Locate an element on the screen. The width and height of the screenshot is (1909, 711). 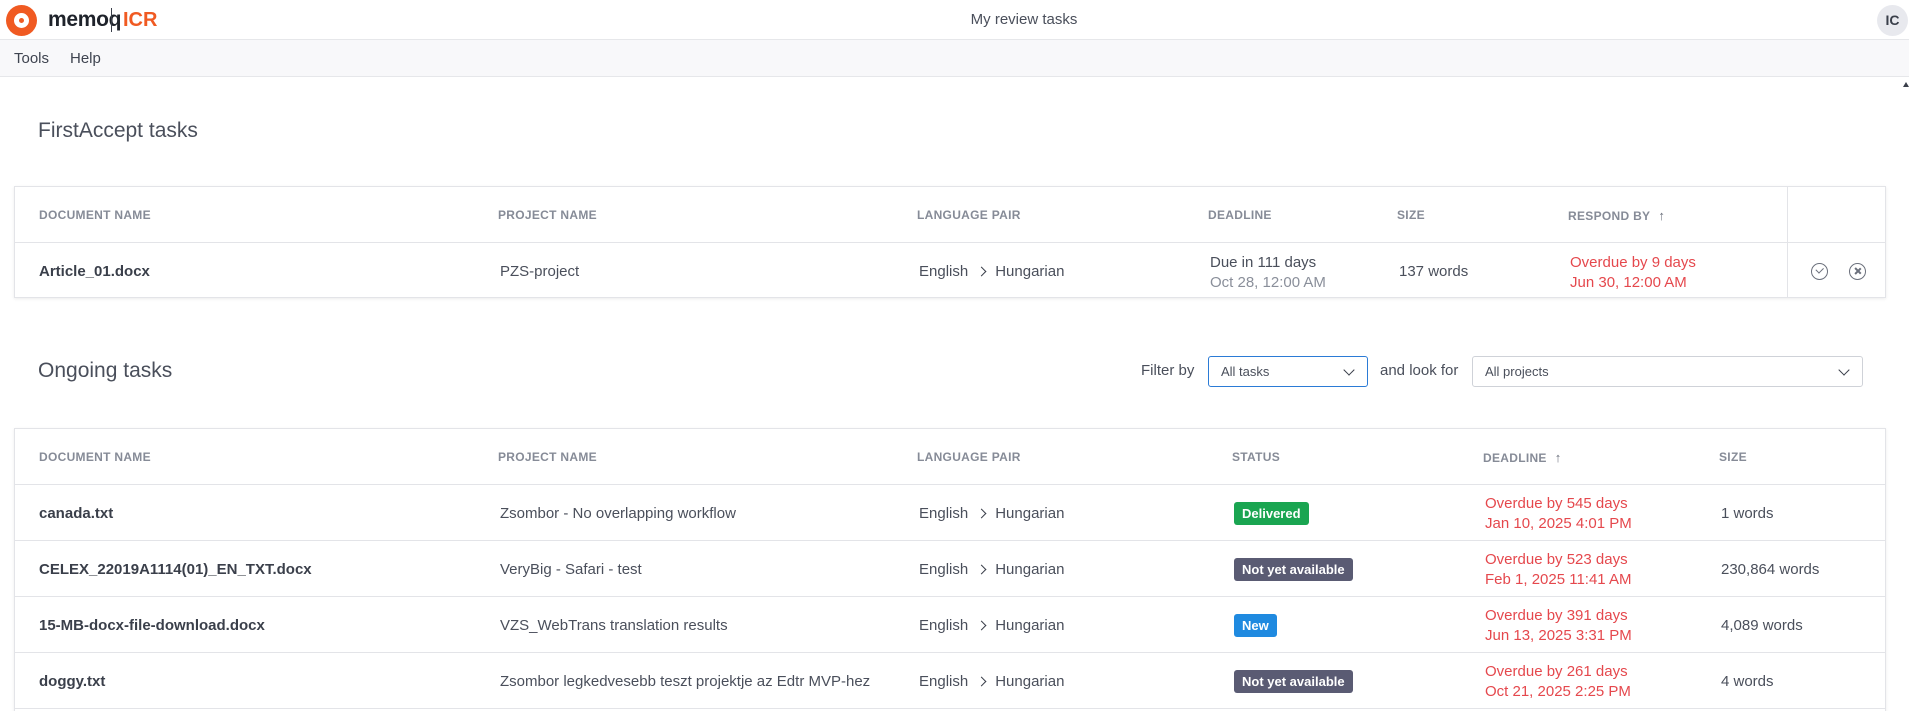
column-respond-by: RESPOND BY ↑ is located at coordinates (1616, 215).